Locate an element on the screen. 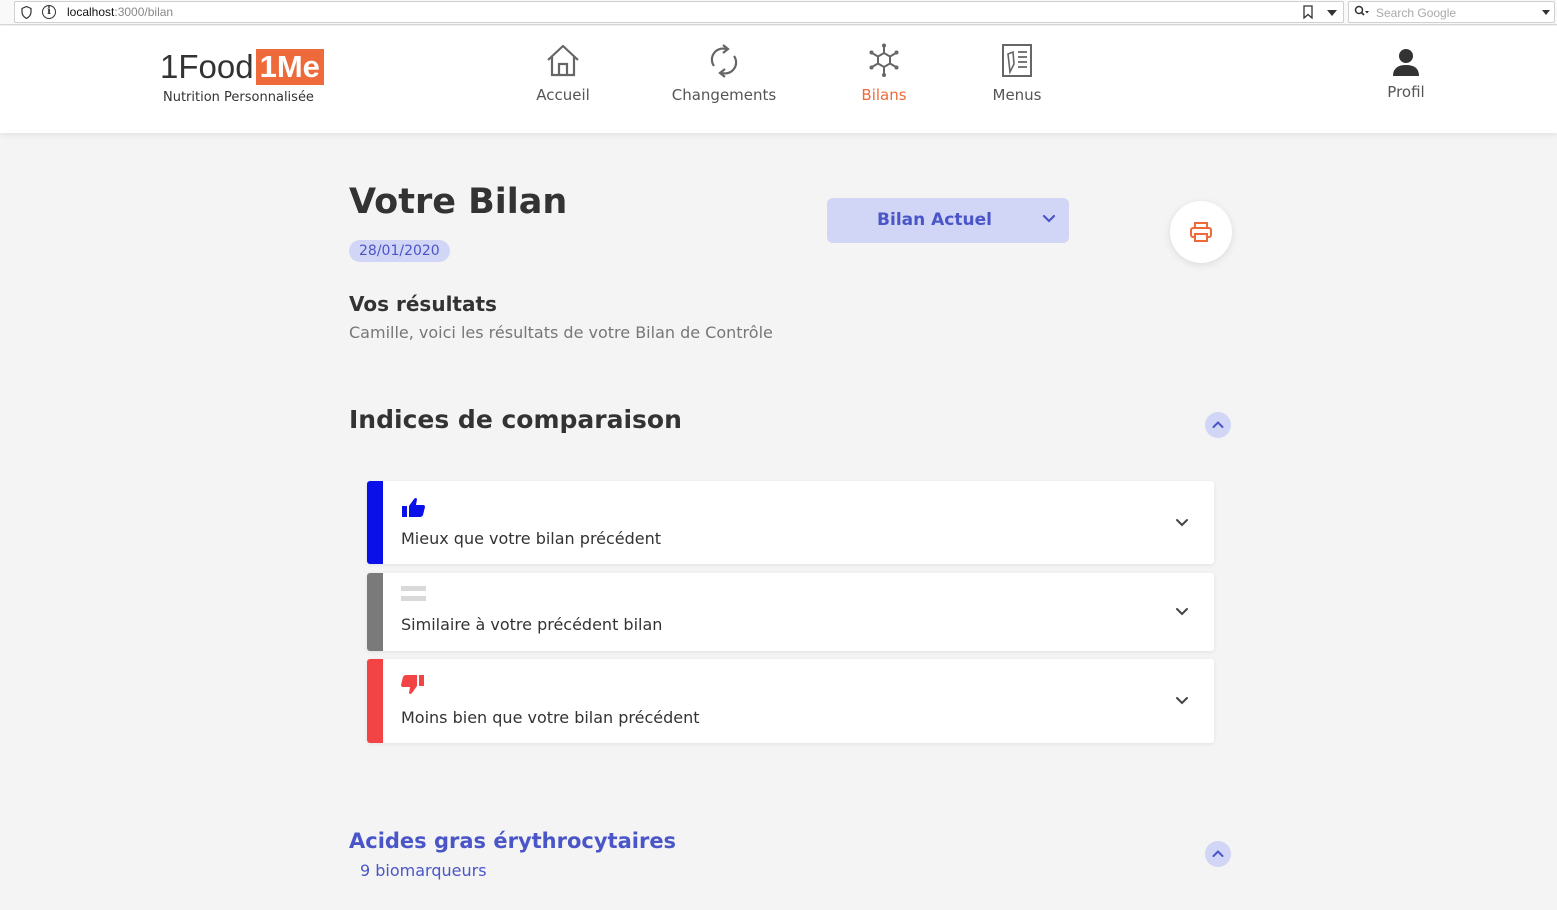  nav-label: Changements is located at coordinates (724, 95).